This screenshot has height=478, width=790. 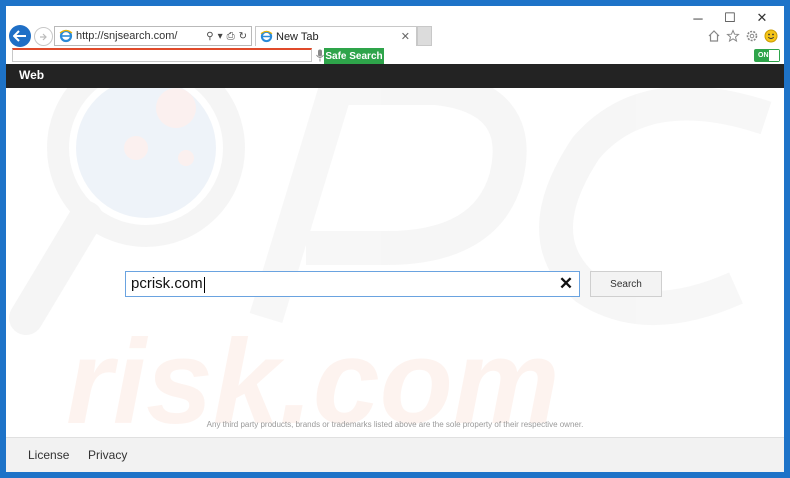 I want to click on nav-web-link: Web, so click(x=31, y=75).